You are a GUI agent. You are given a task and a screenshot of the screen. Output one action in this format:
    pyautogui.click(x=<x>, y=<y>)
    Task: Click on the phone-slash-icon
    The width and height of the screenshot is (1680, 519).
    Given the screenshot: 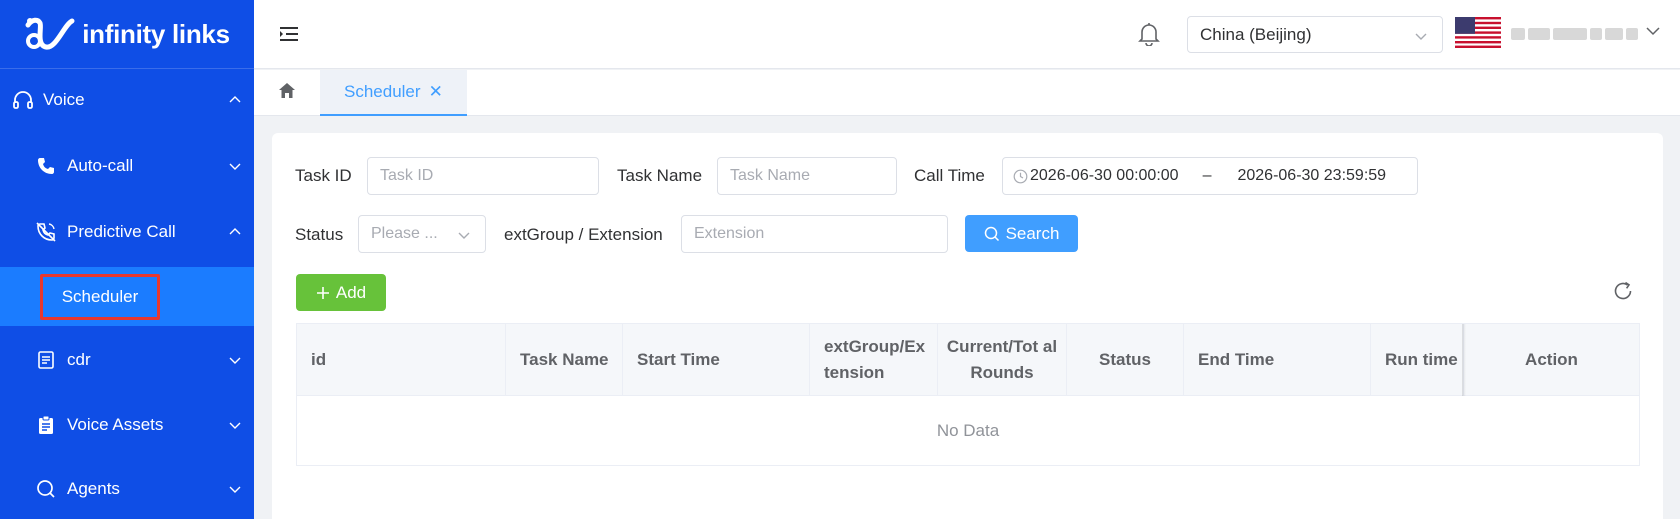 What is the action you would take?
    pyautogui.click(x=46, y=232)
    